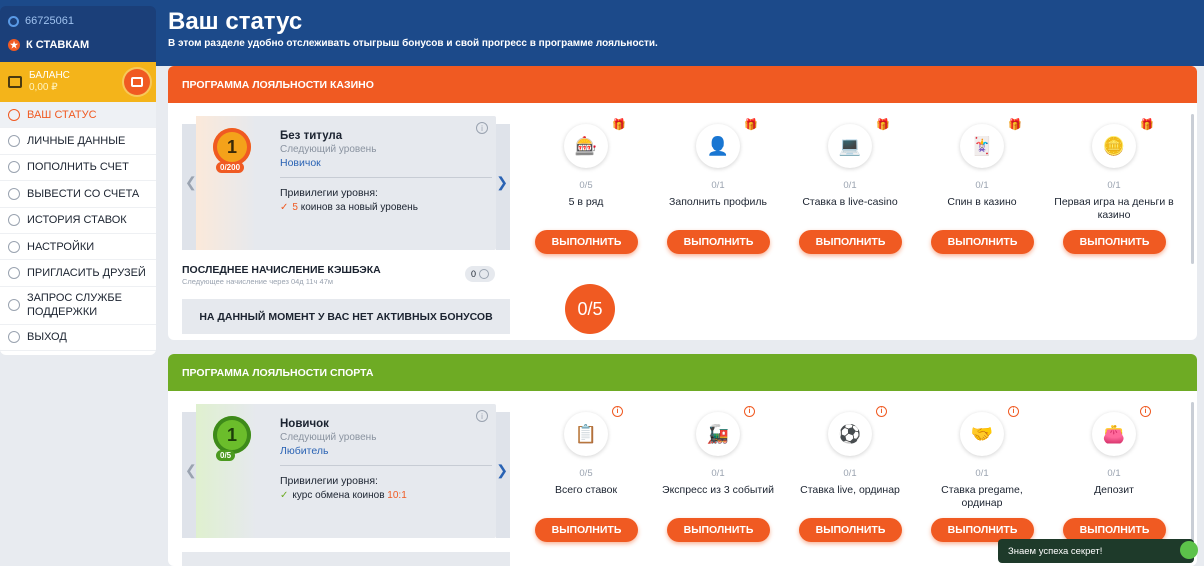 The height and width of the screenshot is (566, 1204). What do you see at coordinates (1189, 550) in the screenshot?
I see `chat-bubble-icon` at bounding box center [1189, 550].